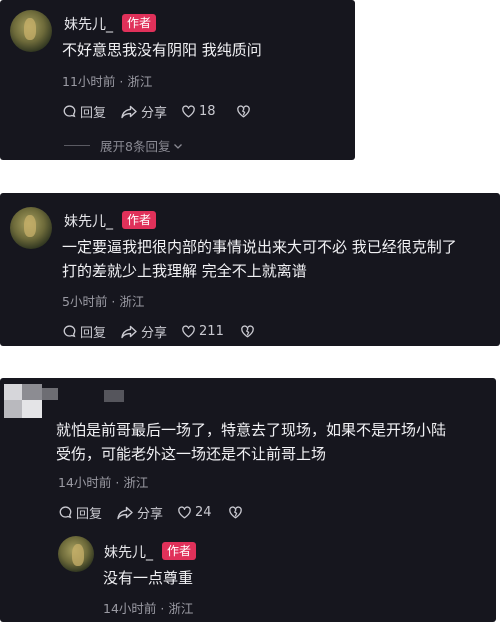 This screenshot has height=622, width=500. What do you see at coordinates (103, 482) in the screenshot?
I see `comment-meta: 14小时前 · 浙江` at bounding box center [103, 482].